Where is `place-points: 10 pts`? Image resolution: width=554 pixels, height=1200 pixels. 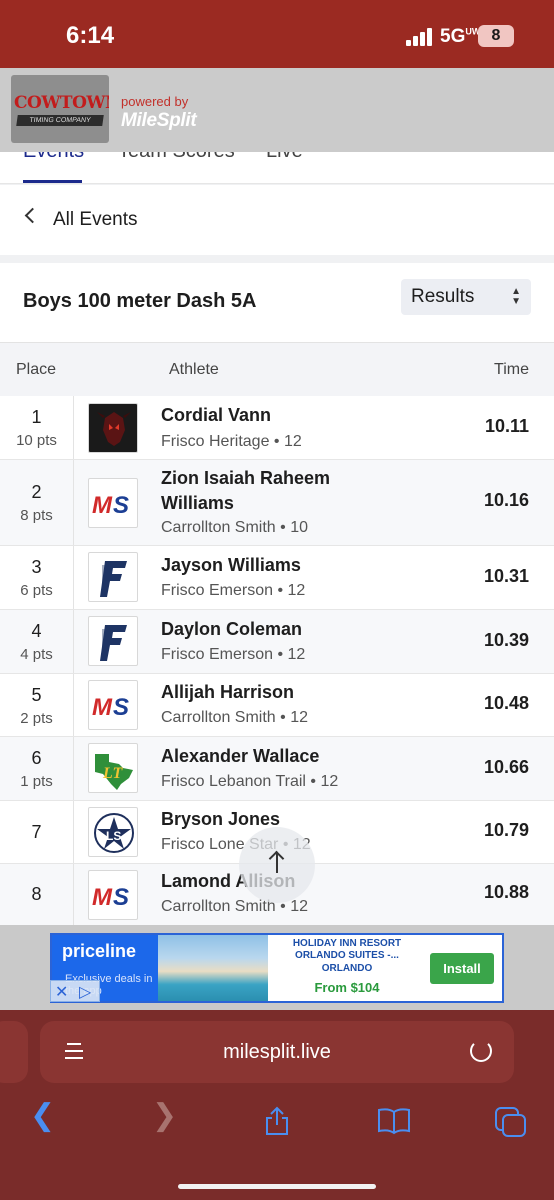 place-points: 10 pts is located at coordinates (36, 440).